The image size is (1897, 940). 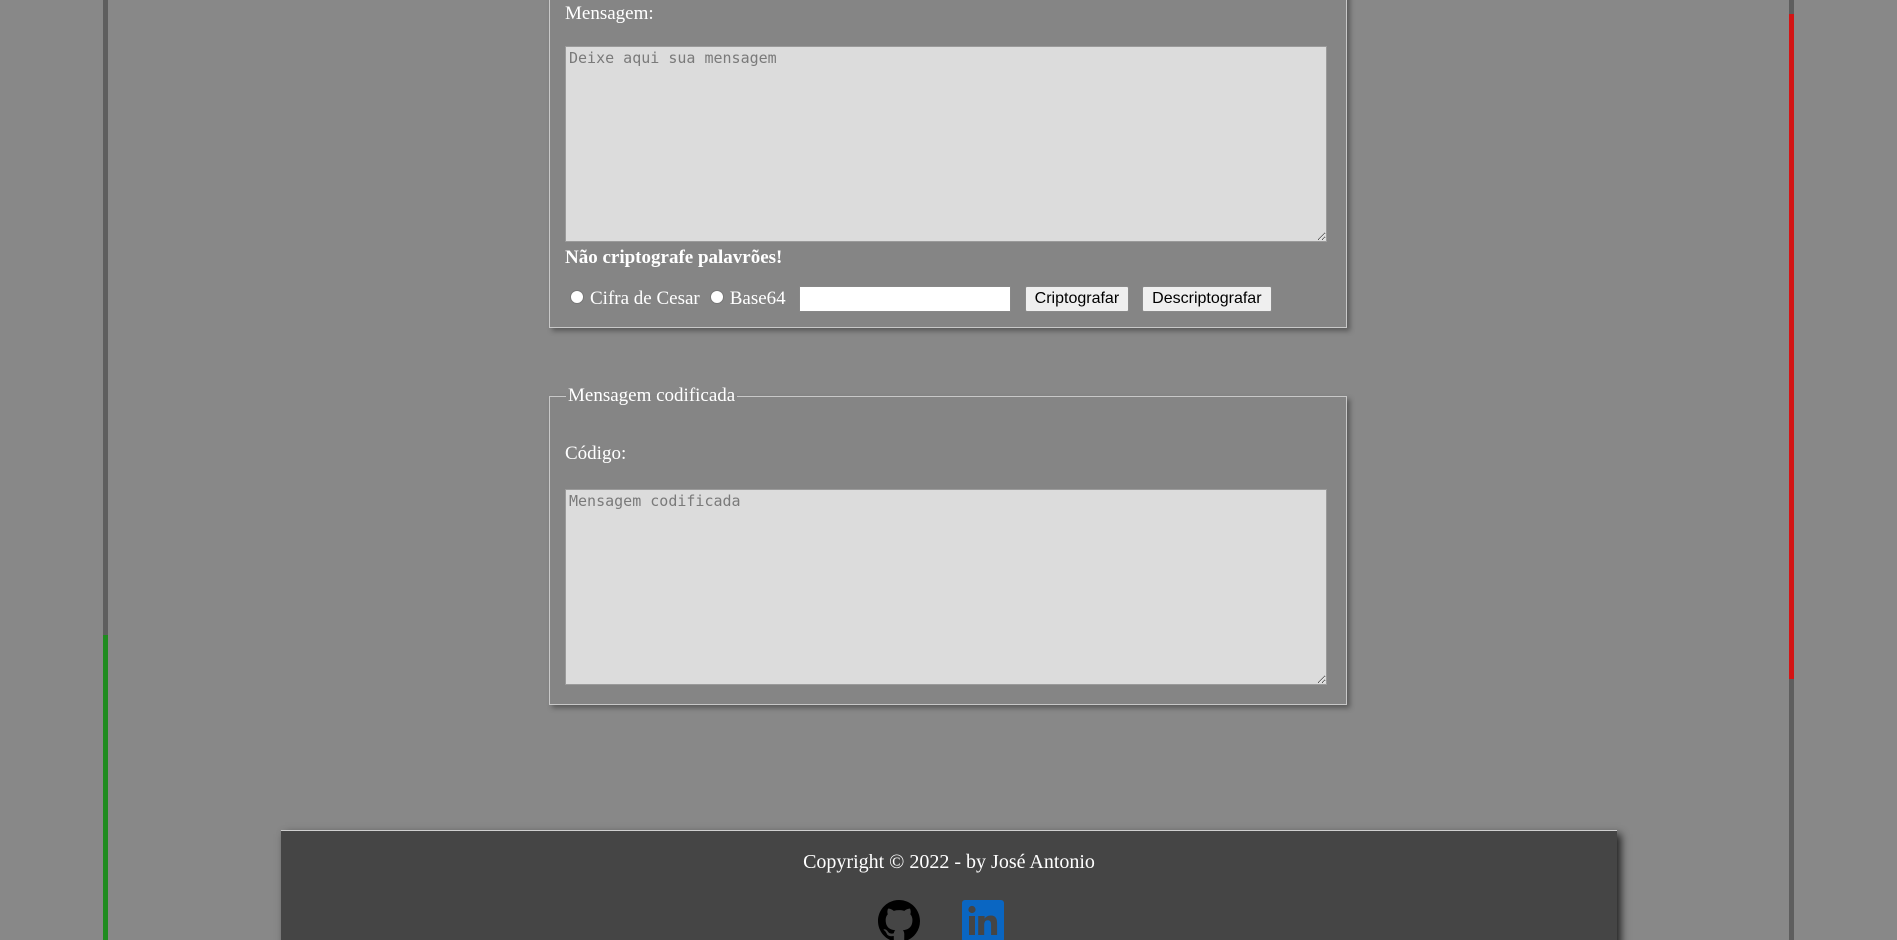 I want to click on github-icon, so click(x=899, y=920).